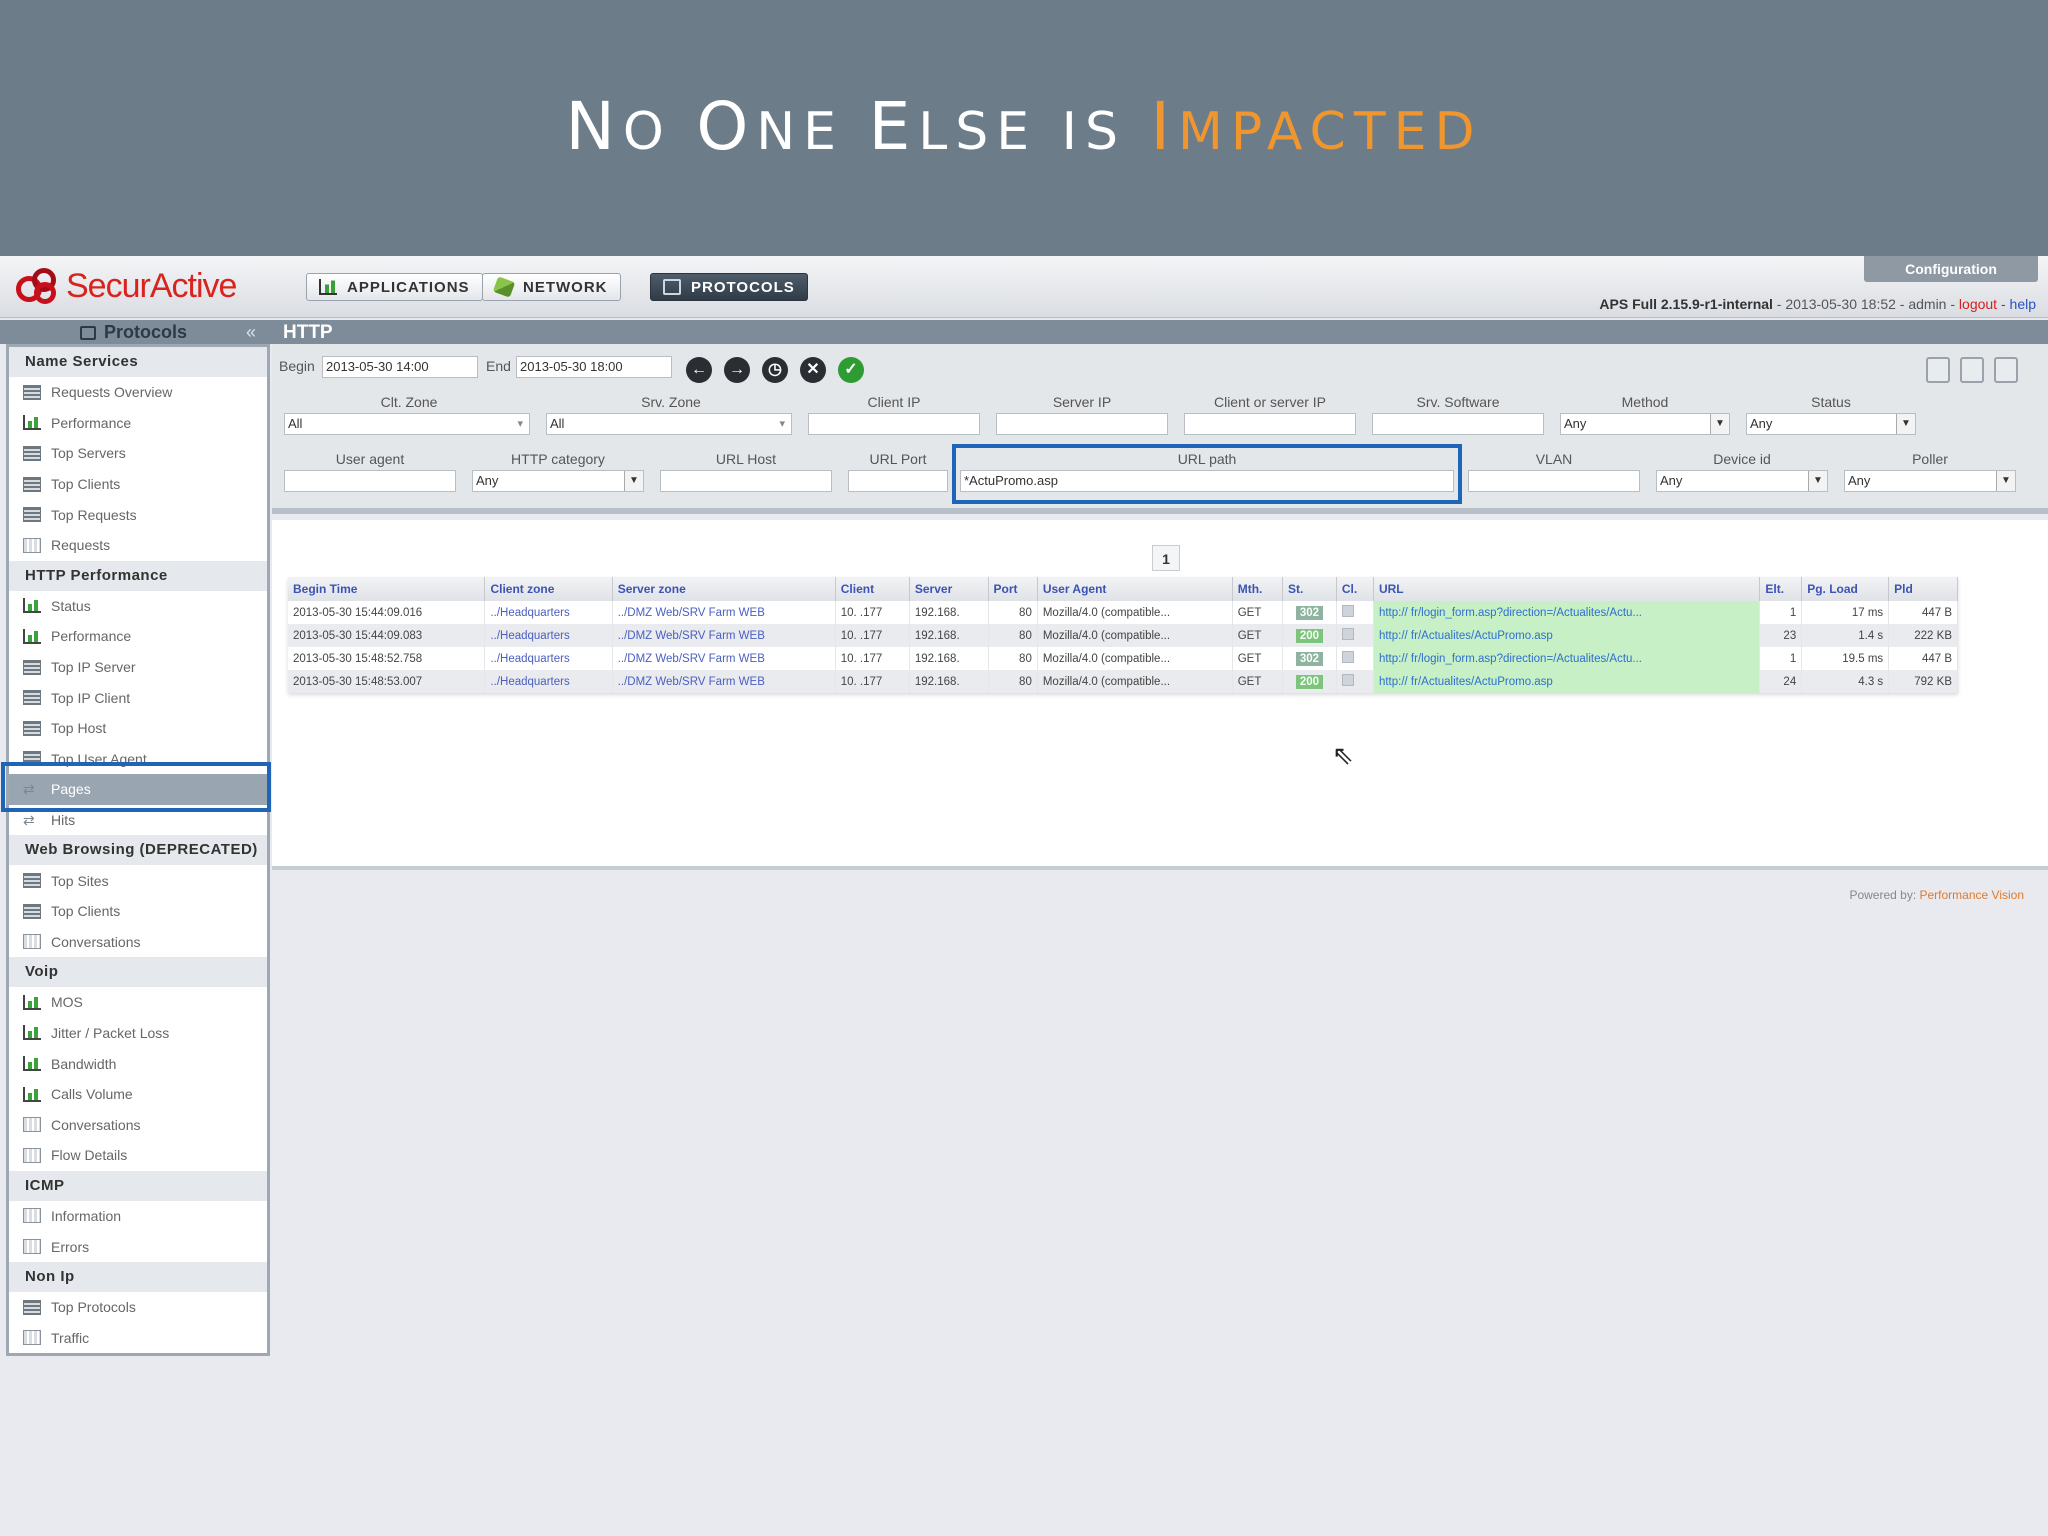  Describe the element at coordinates (138, 514) in the screenshot. I see `sidebar-item-top-requests: Top Requests` at that location.